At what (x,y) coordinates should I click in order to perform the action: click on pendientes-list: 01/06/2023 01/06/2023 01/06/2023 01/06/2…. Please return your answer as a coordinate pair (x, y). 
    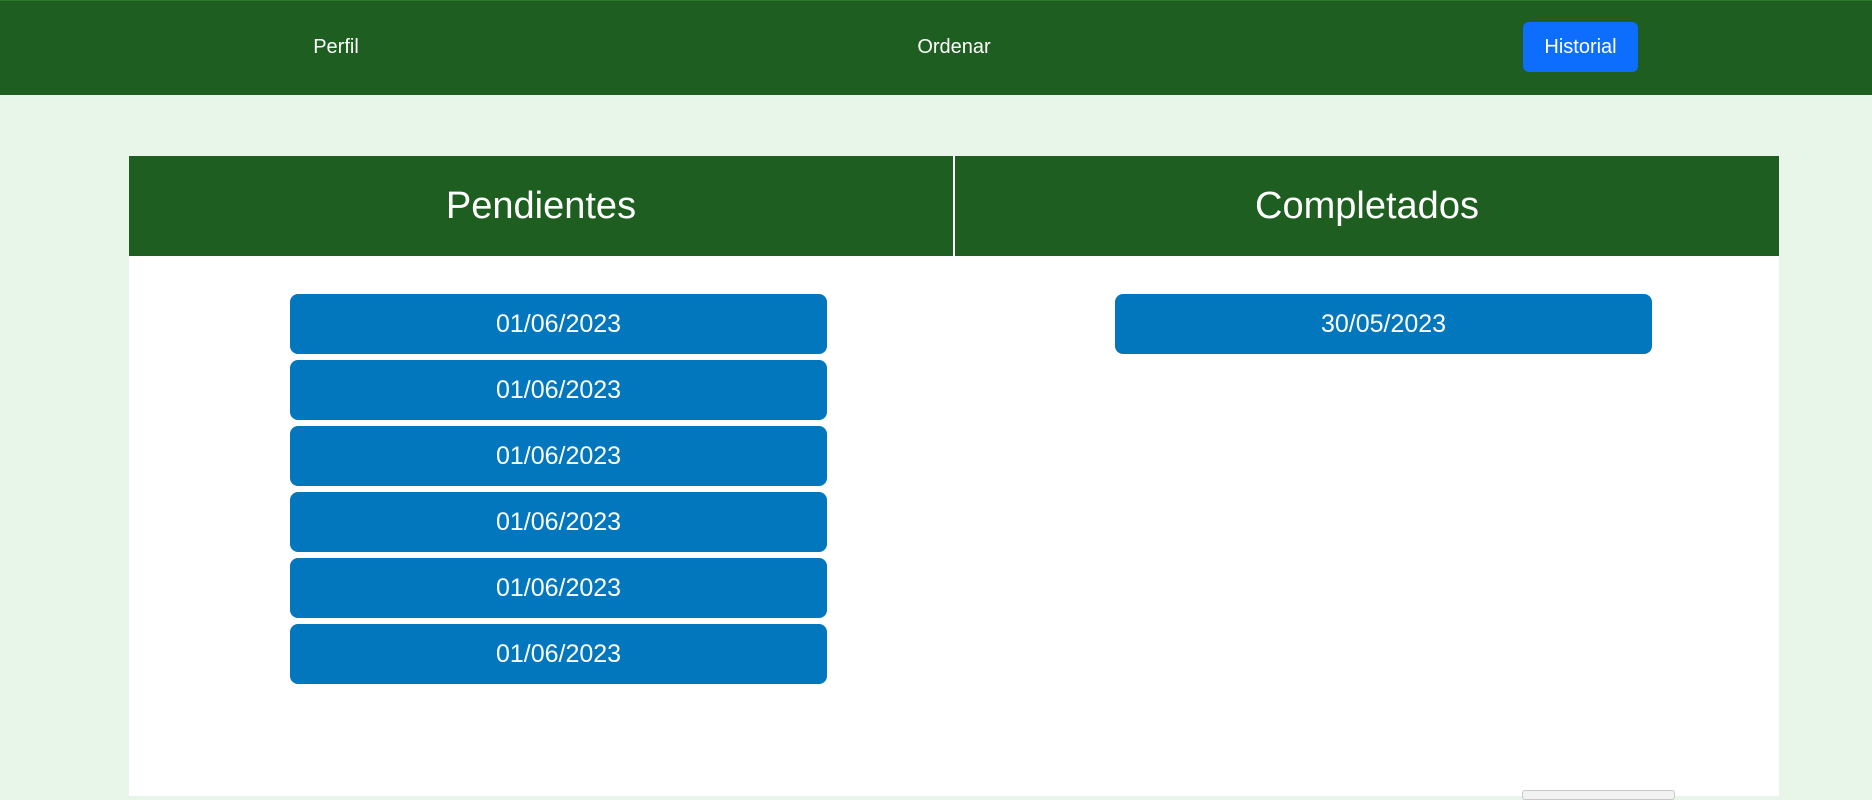
    Looking at the image, I should click on (558, 492).